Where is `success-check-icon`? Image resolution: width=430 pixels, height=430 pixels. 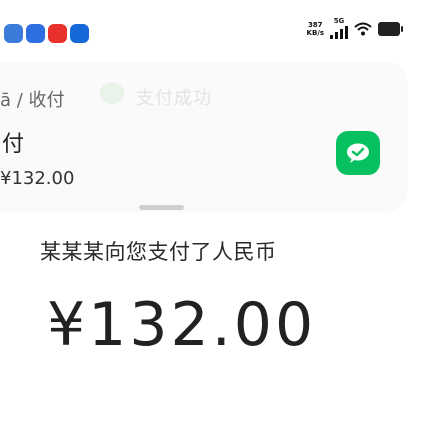
success-check-icon is located at coordinates (112, 93).